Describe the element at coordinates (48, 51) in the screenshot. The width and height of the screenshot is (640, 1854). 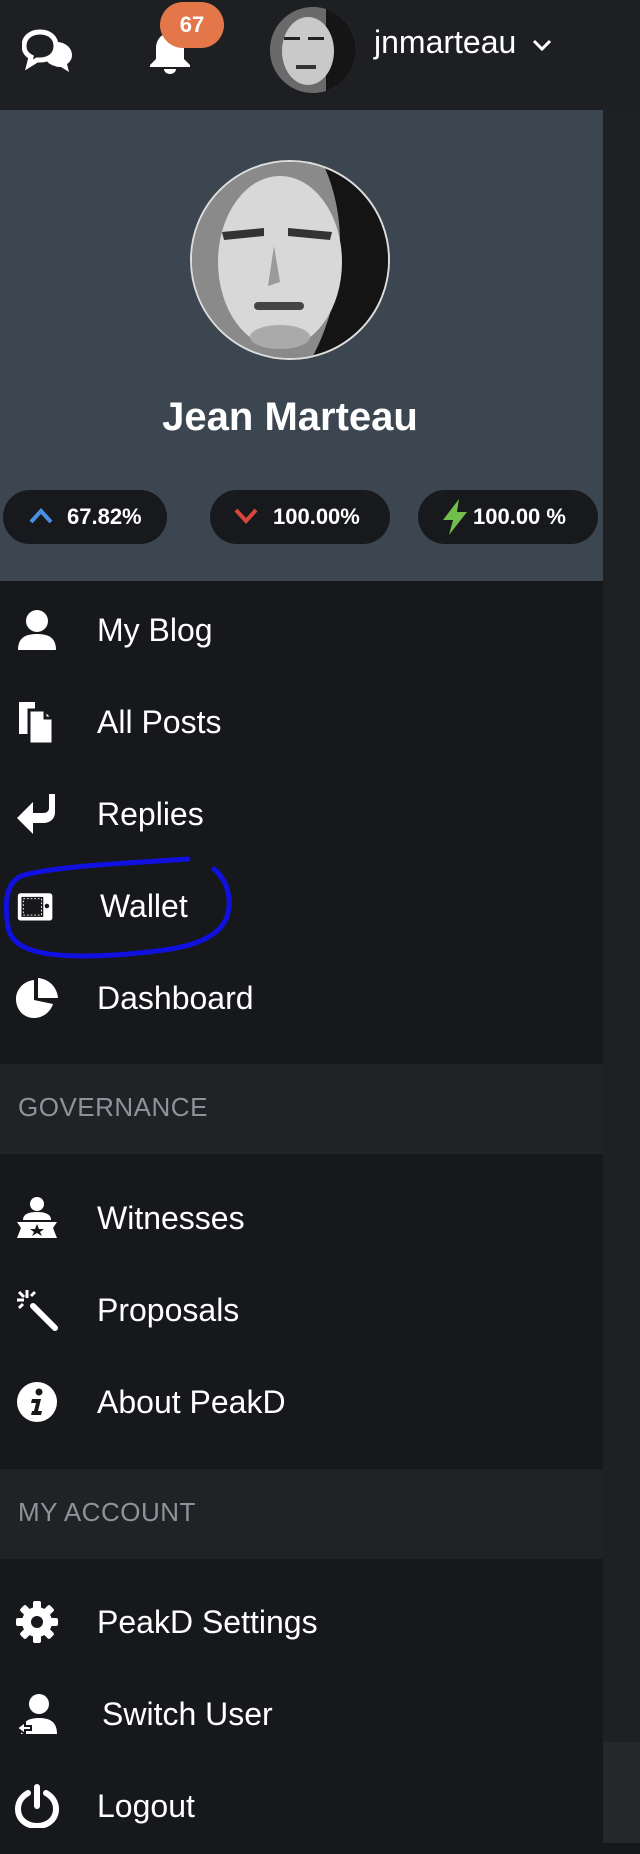
I see `chat-icon` at that location.